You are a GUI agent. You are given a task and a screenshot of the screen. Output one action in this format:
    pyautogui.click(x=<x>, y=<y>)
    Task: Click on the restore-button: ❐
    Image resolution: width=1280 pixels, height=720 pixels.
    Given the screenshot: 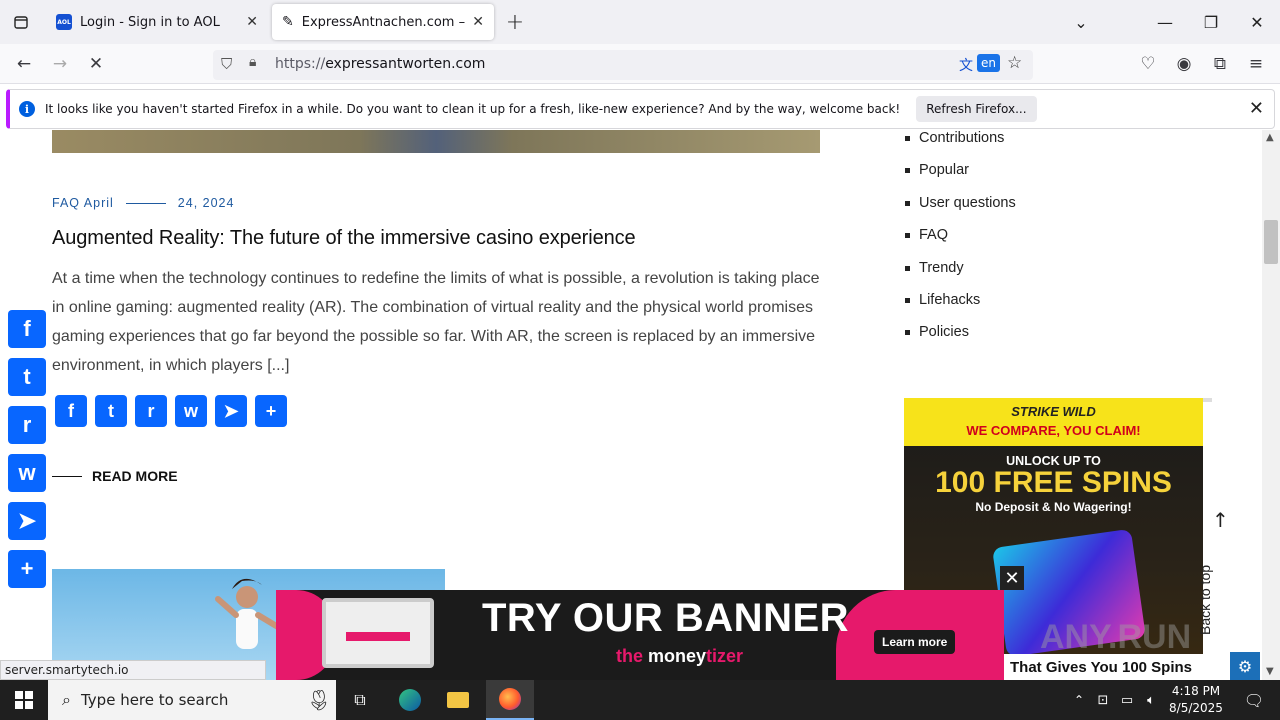 What is the action you would take?
    pyautogui.click(x=1211, y=22)
    